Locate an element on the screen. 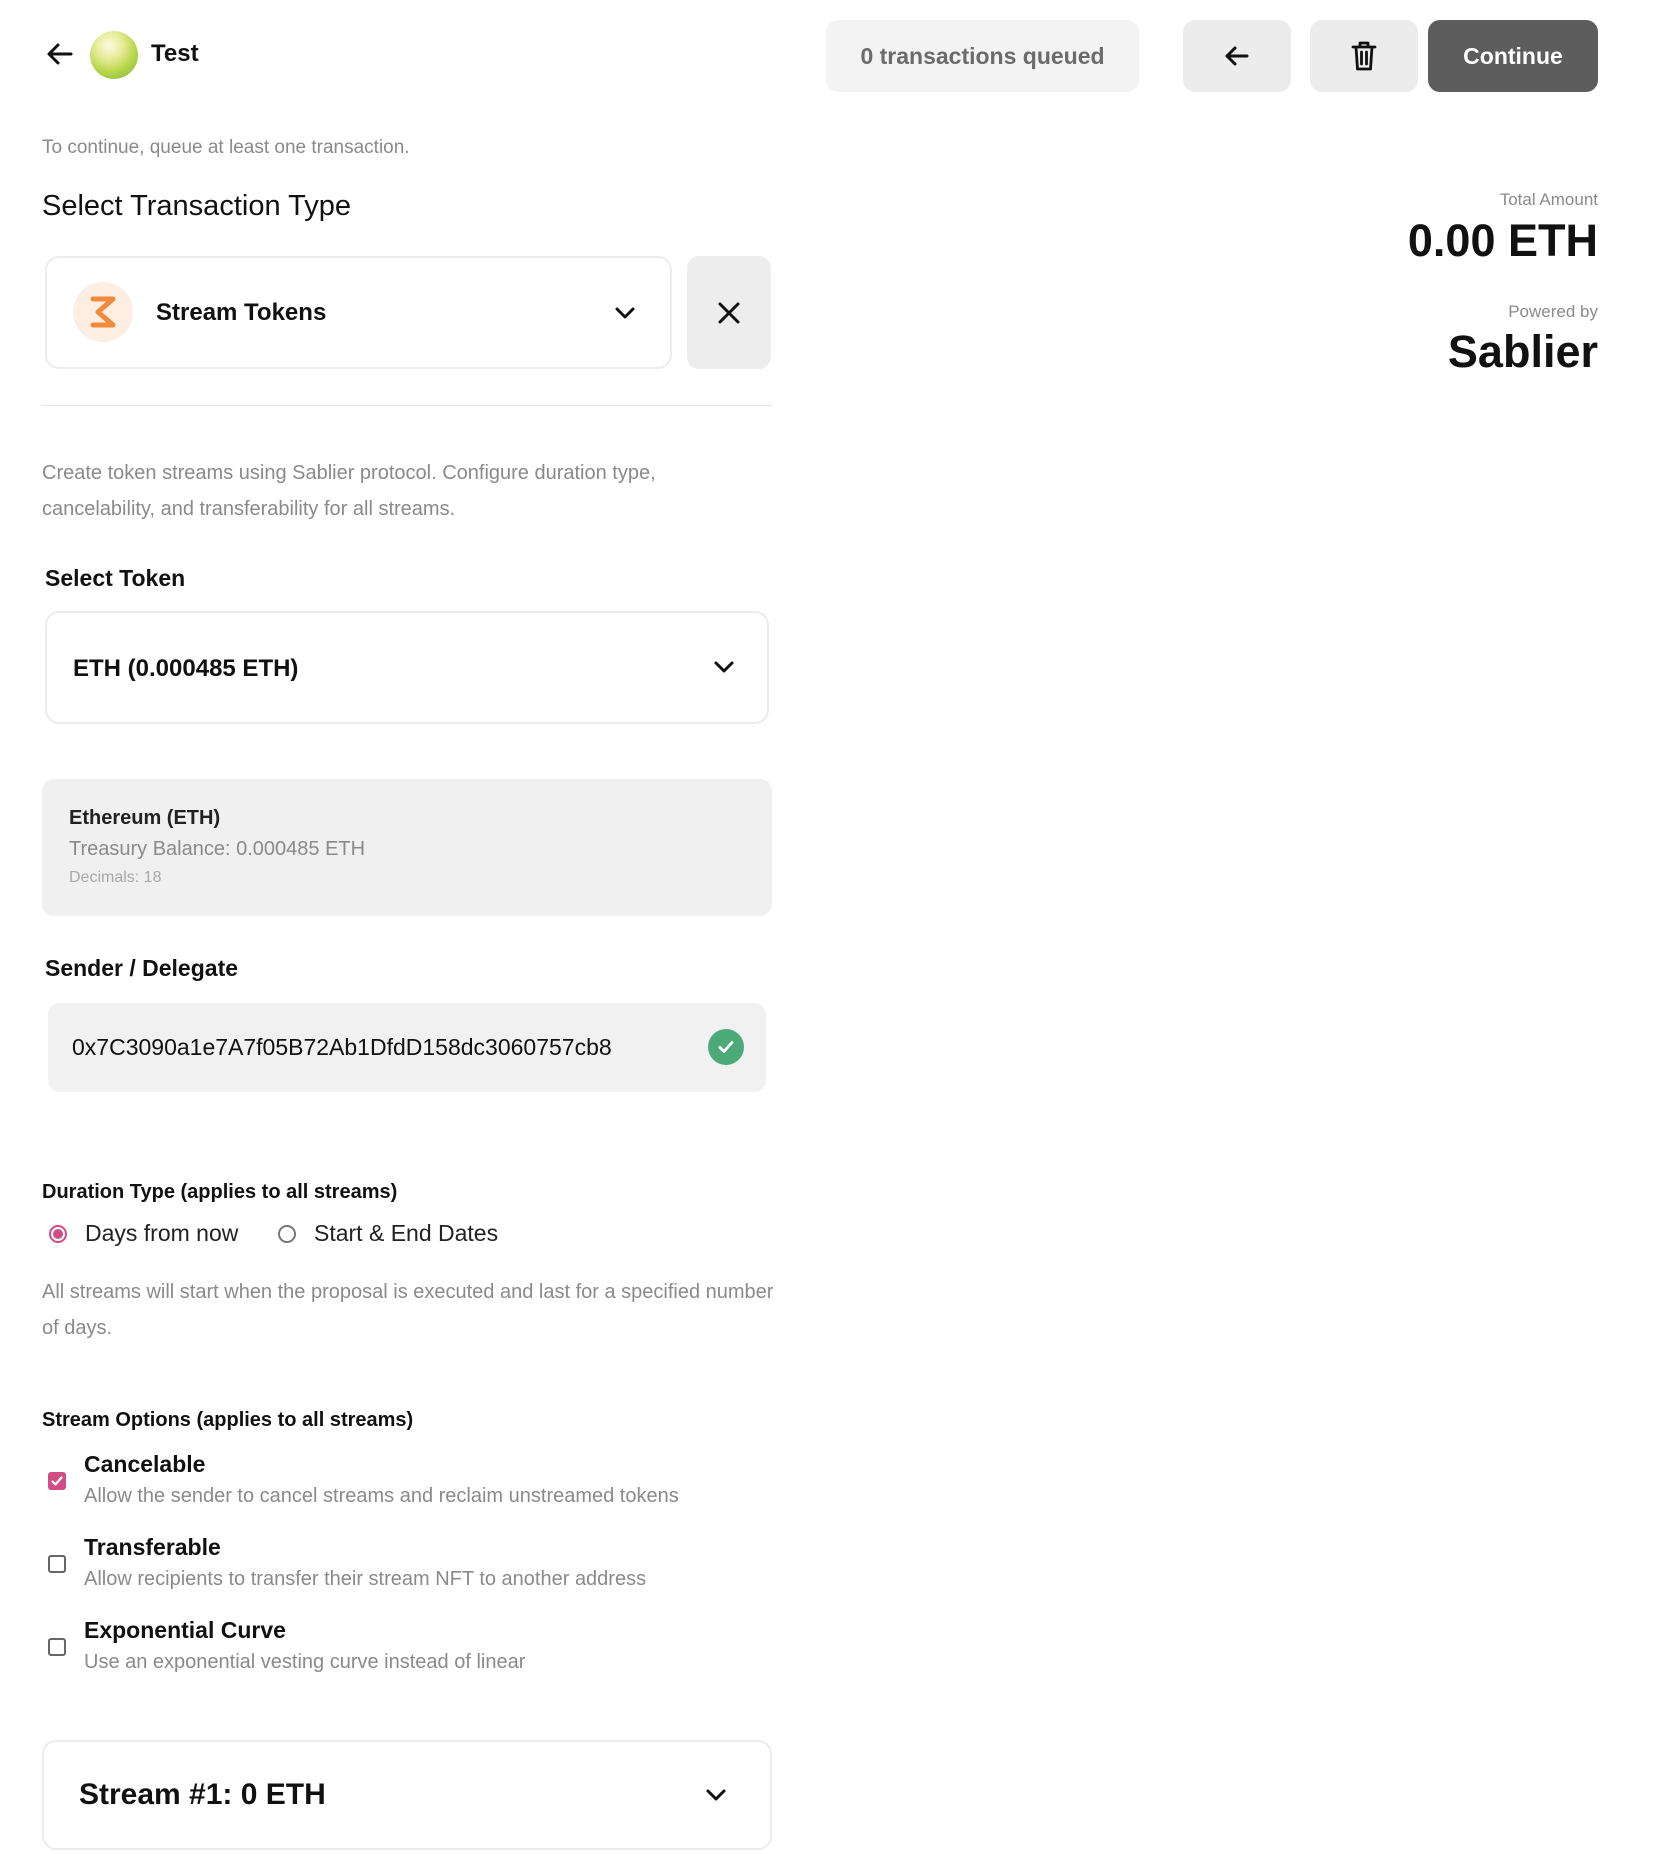 The image size is (1678, 1854). stream-options-label: Stream Options (applies to all streams) is located at coordinates (228, 1420).